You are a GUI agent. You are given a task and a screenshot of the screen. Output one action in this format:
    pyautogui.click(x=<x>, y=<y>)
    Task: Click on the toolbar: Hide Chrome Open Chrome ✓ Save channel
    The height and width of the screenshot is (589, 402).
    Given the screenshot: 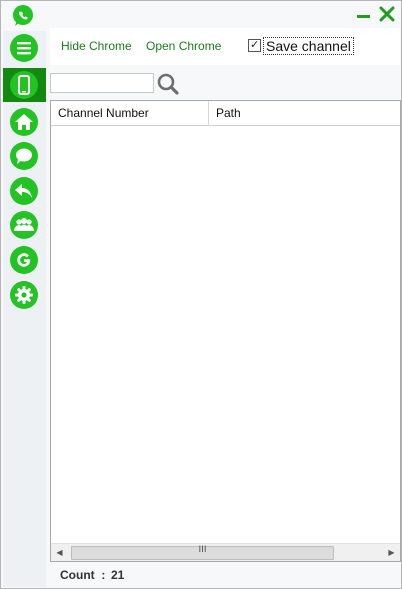 What is the action you would take?
    pyautogui.click(x=225, y=46)
    